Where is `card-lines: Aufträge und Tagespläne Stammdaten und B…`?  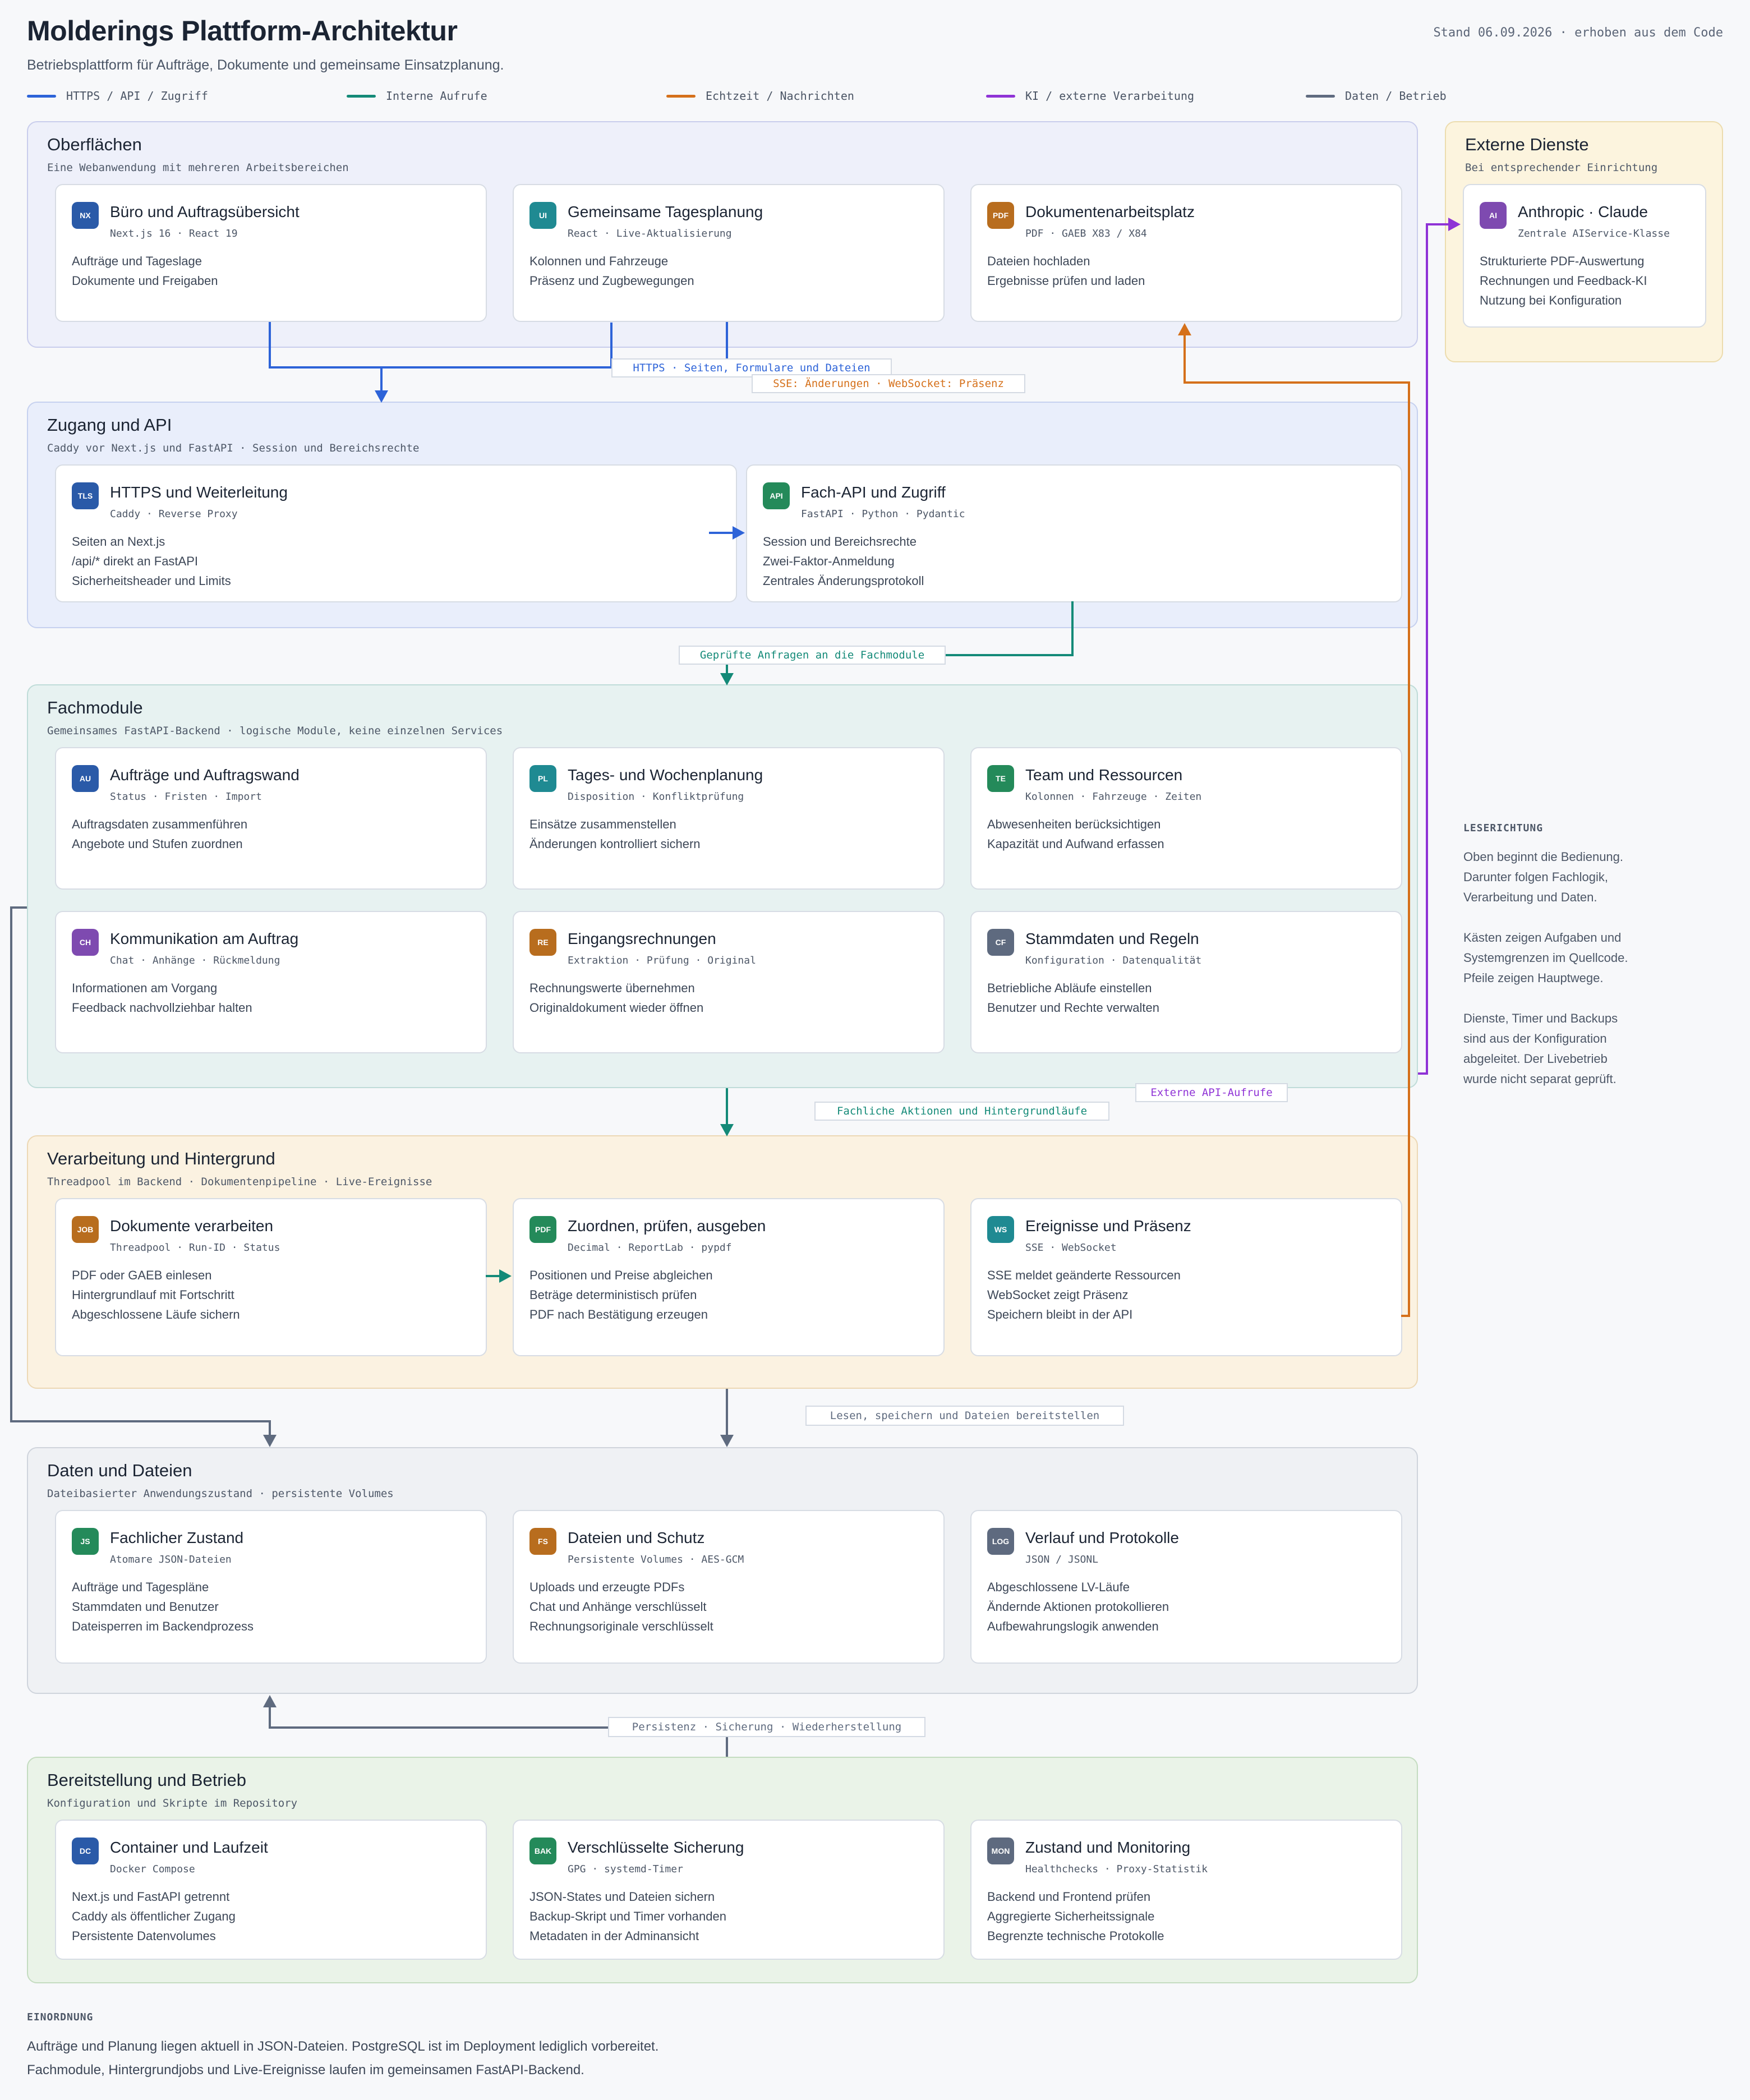 card-lines: Aufträge und Tagespläne Stammdaten und B… is located at coordinates (163, 1607).